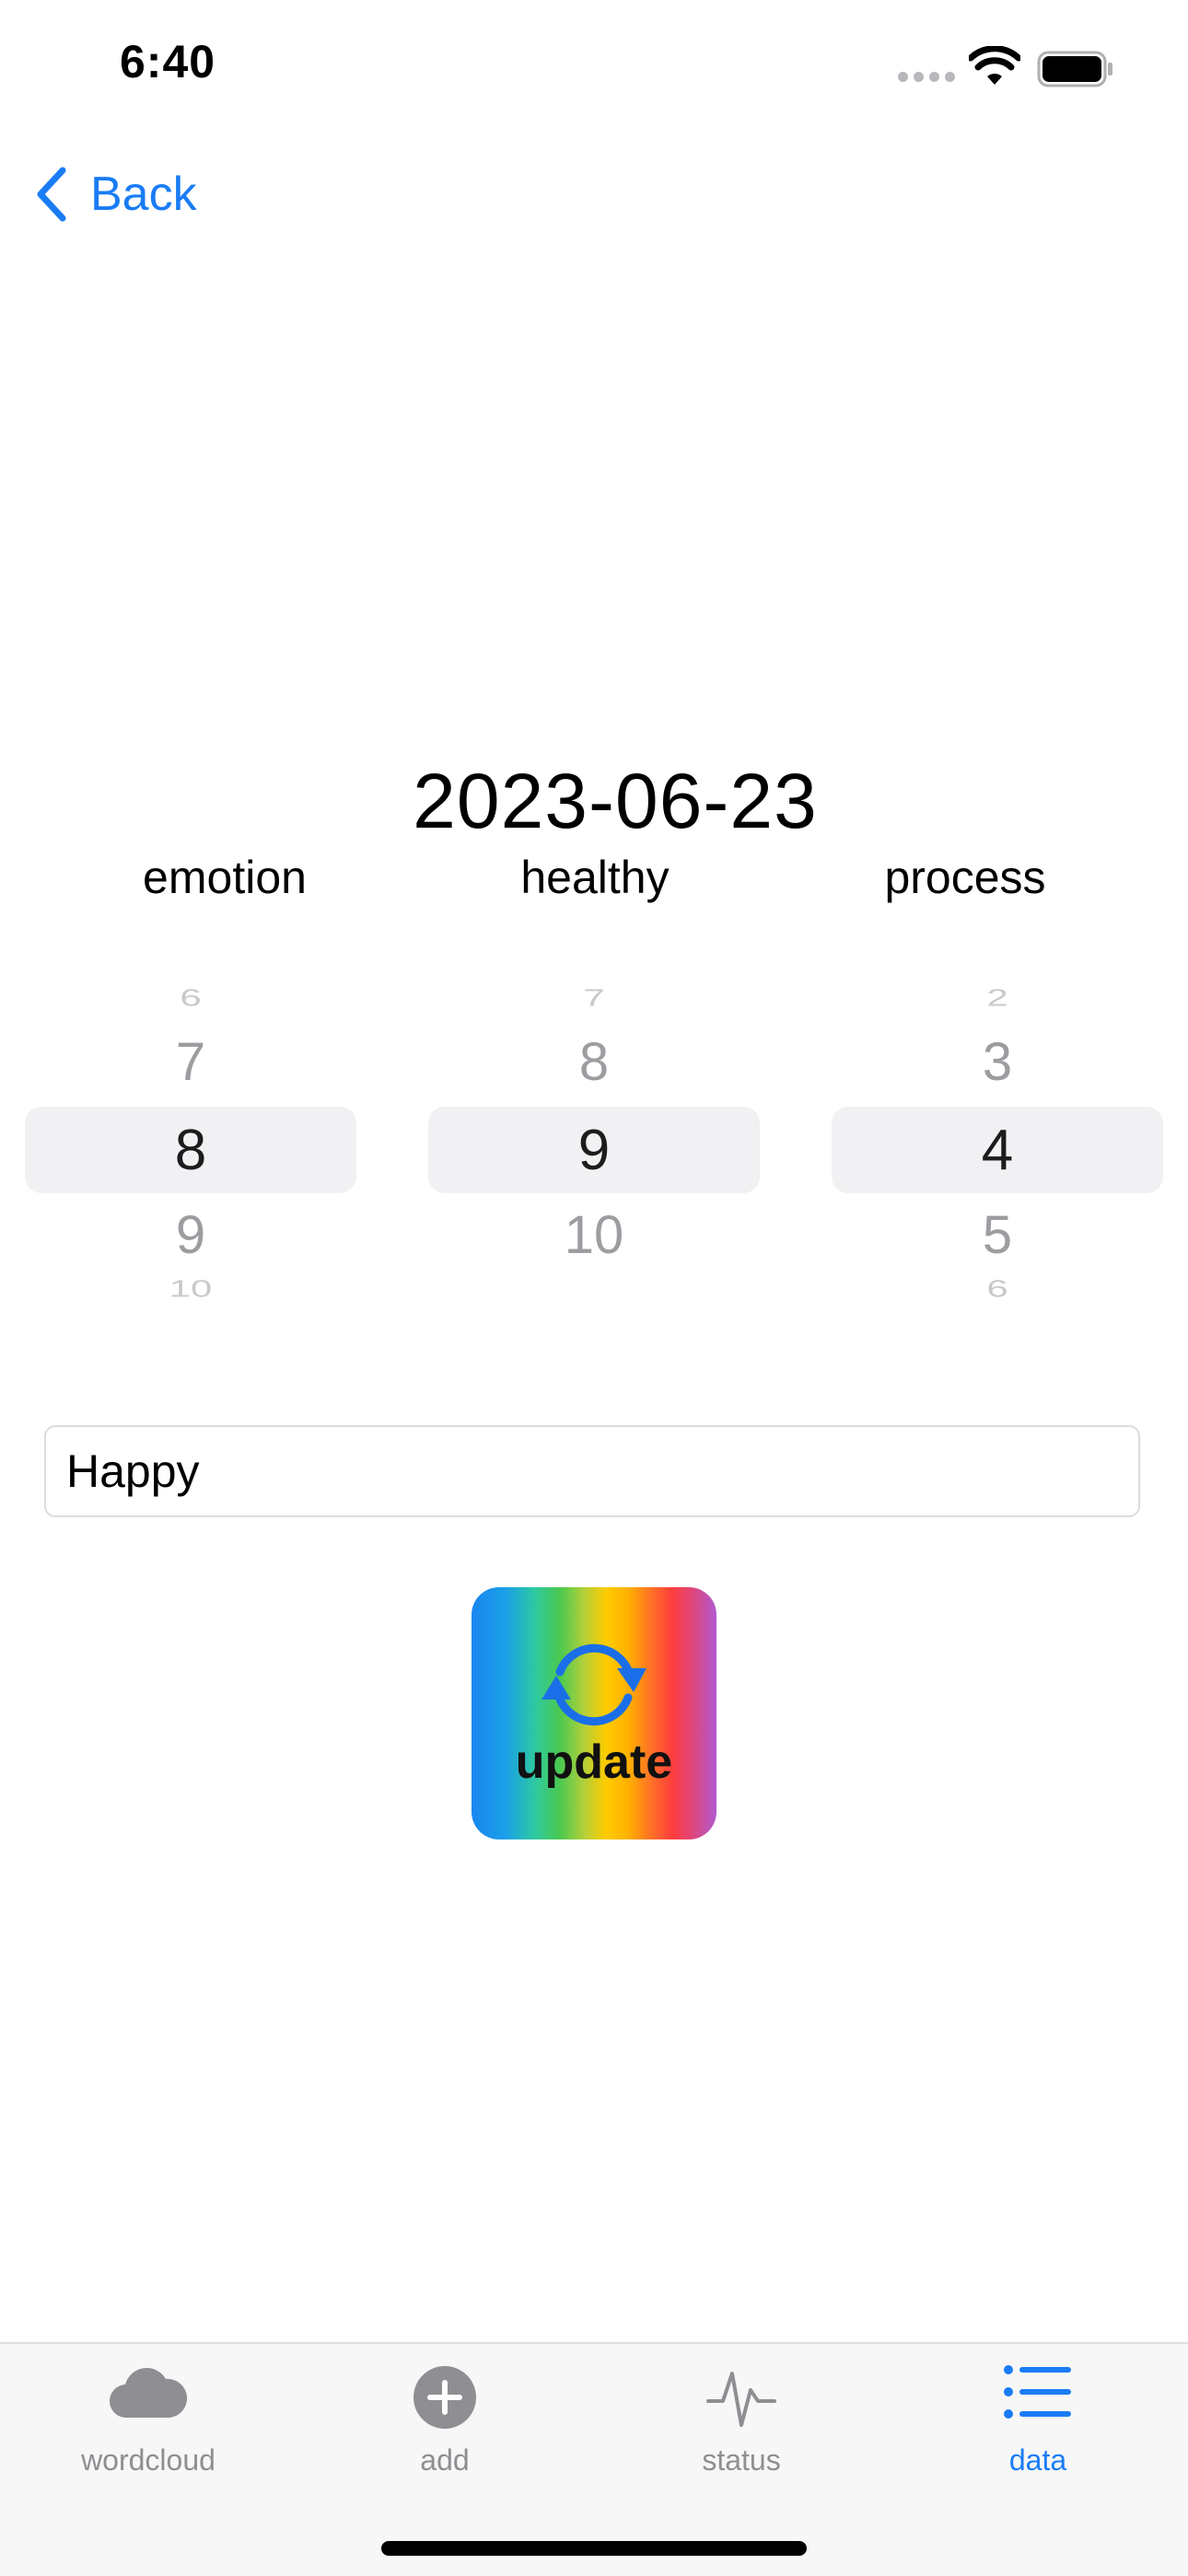 The width and height of the screenshot is (1188, 2576). What do you see at coordinates (148, 2393) in the screenshot?
I see `cloud-icon` at bounding box center [148, 2393].